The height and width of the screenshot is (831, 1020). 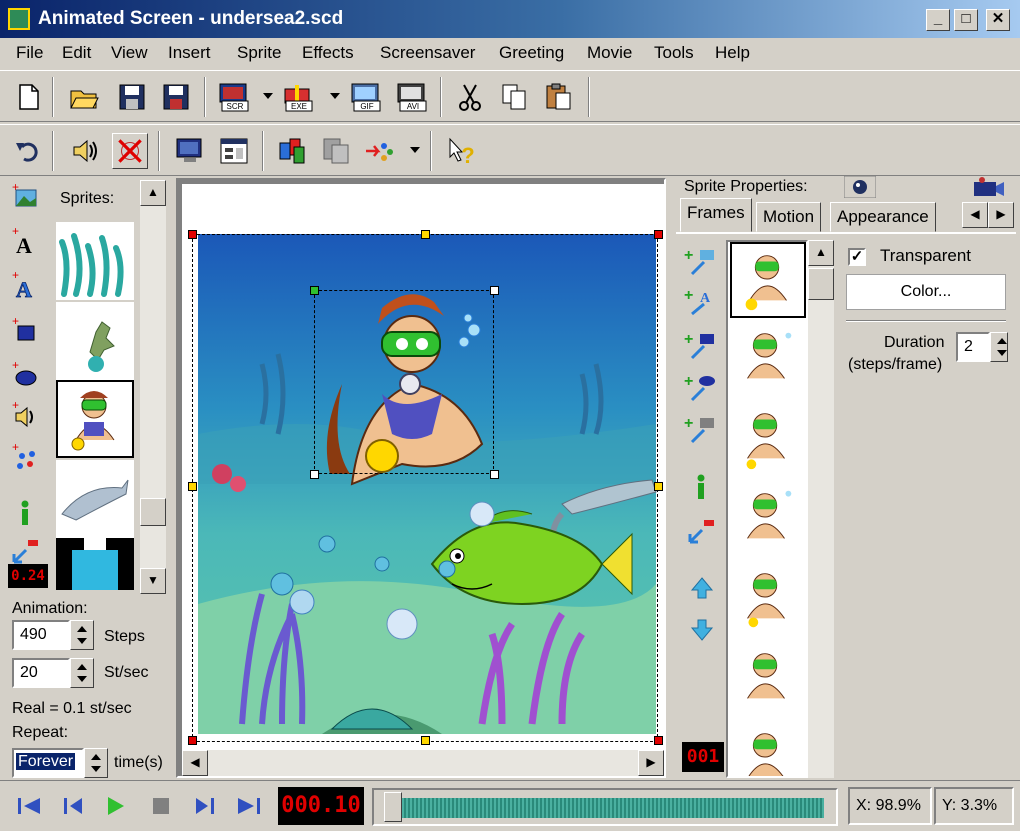 I want to click on frame-info-icon, so click(x=701, y=487).